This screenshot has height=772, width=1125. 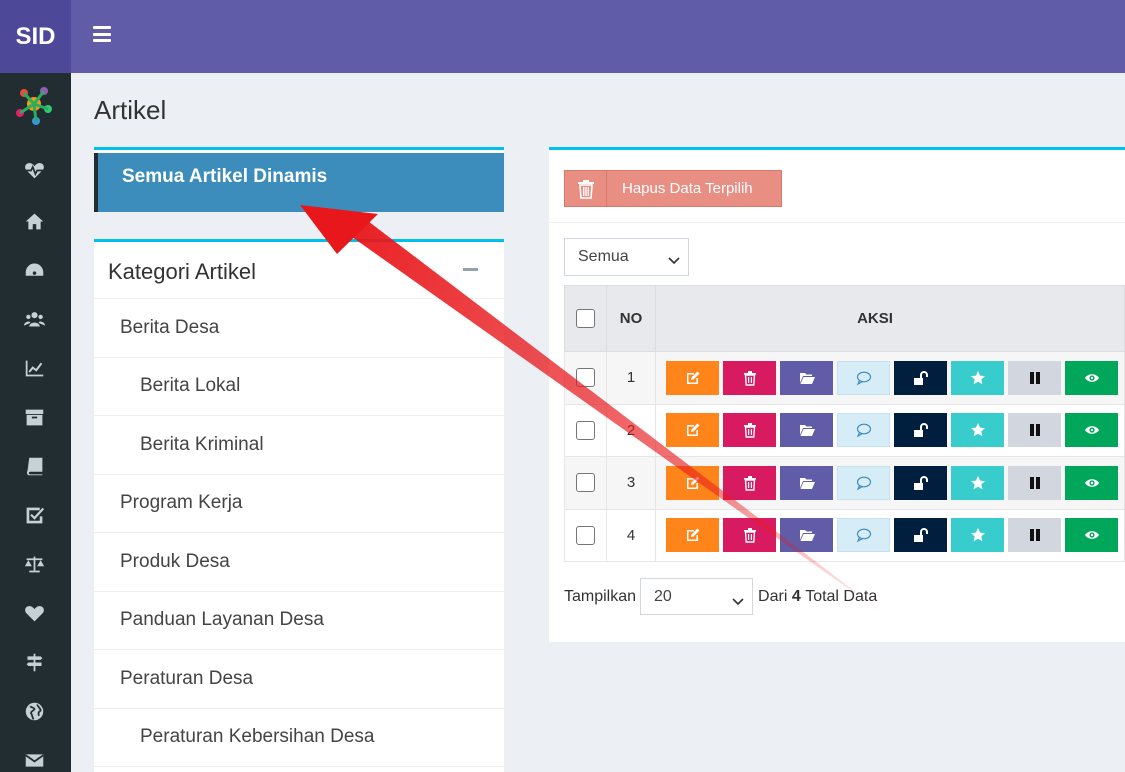 I want to click on status-filter-select: Semua, so click(x=626, y=257).